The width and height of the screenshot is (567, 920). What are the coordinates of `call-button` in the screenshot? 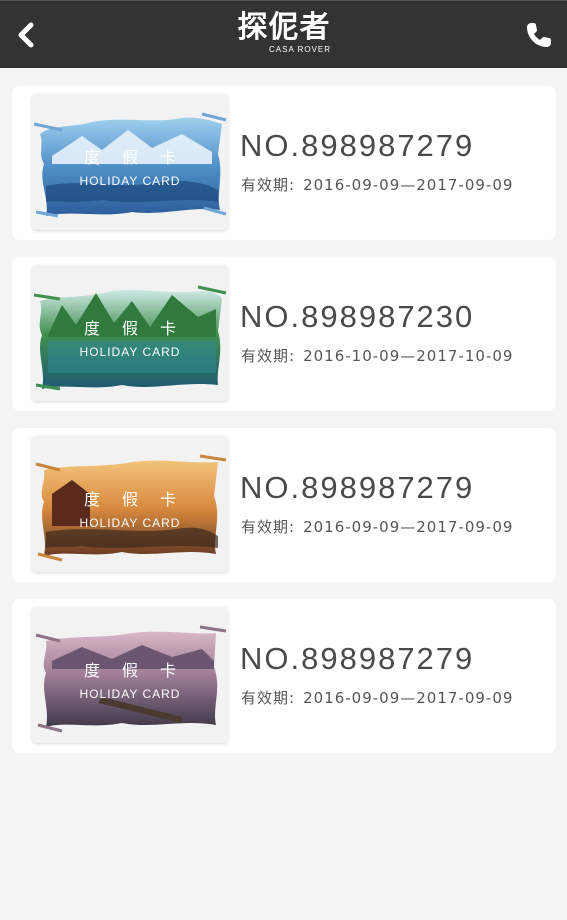 It's located at (539, 35).